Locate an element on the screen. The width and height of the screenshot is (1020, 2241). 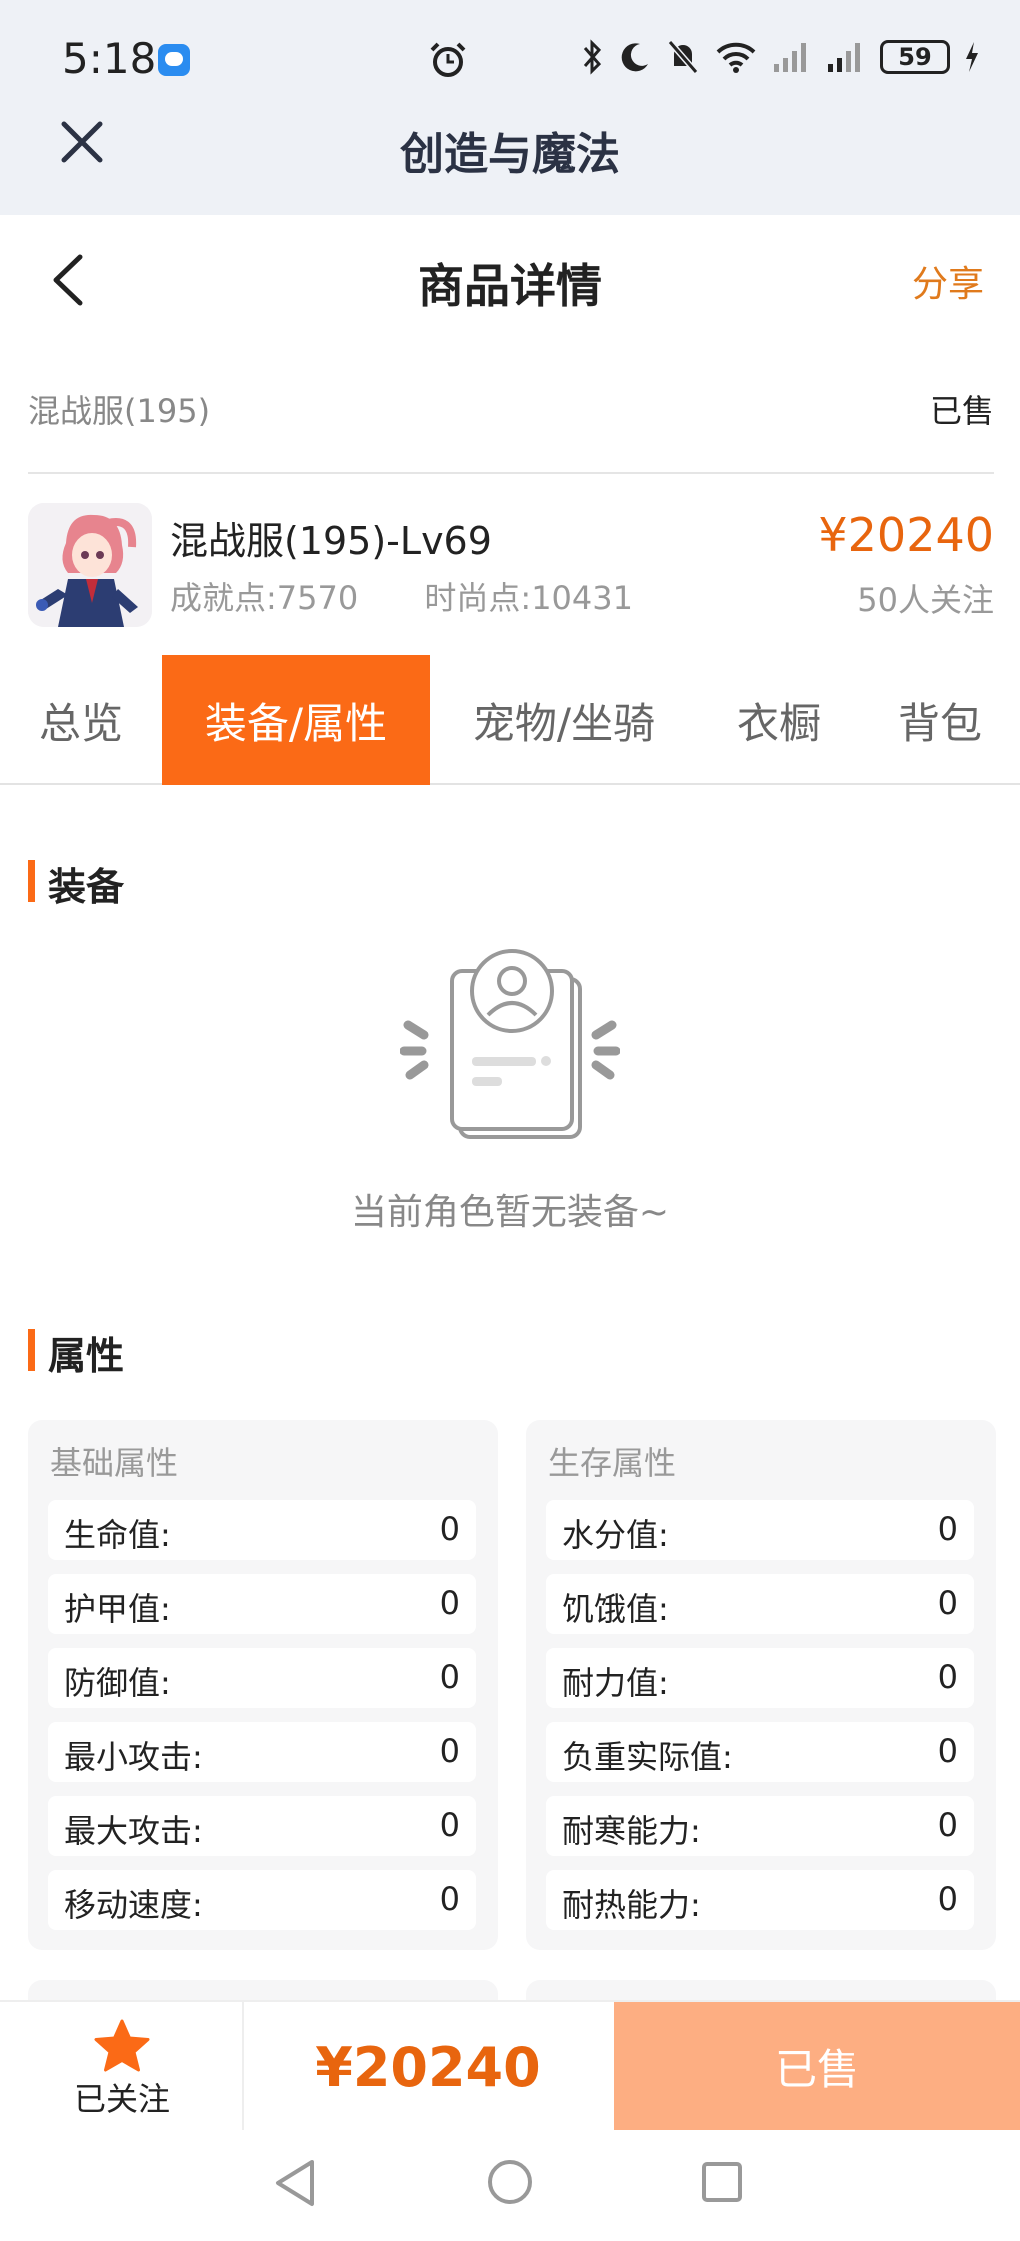
mute-bell-icon is located at coordinates (683, 57).